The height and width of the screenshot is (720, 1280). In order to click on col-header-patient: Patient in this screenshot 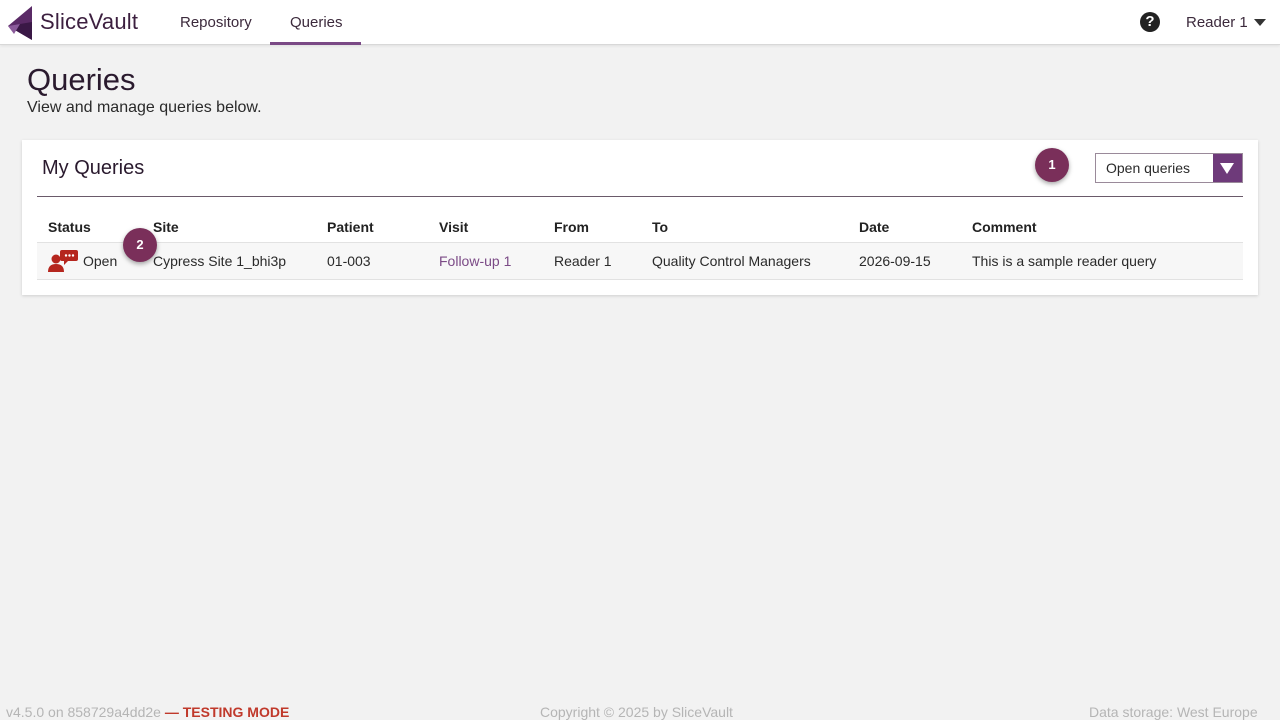, I will do `click(350, 227)`.